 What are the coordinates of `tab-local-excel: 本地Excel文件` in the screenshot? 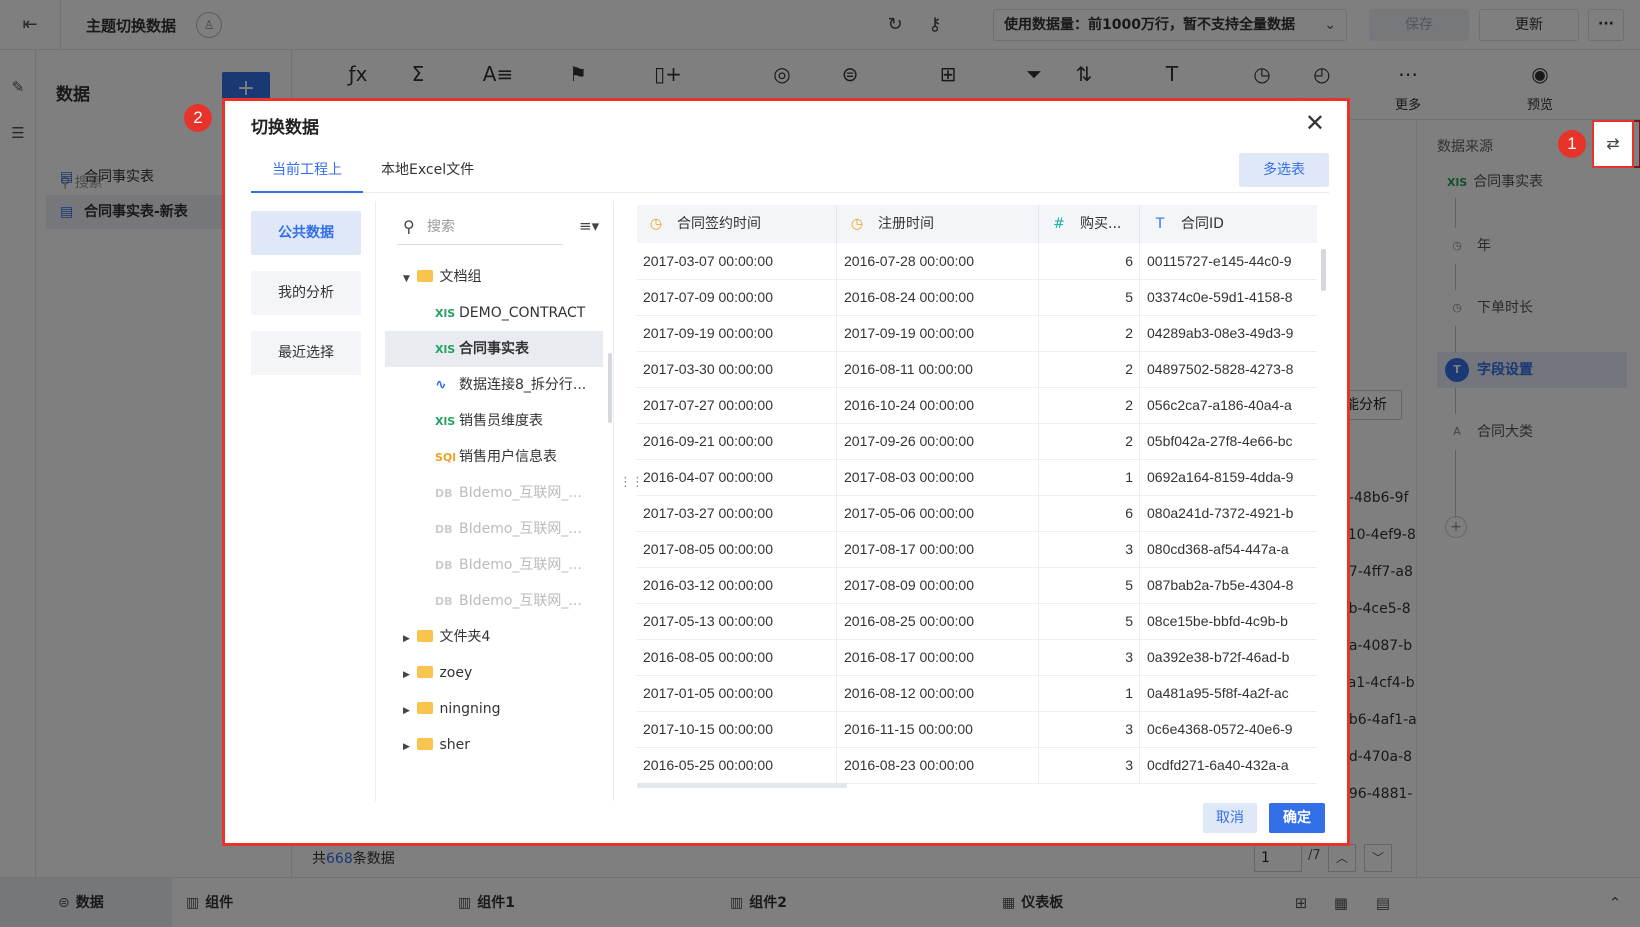 It's located at (427, 173).